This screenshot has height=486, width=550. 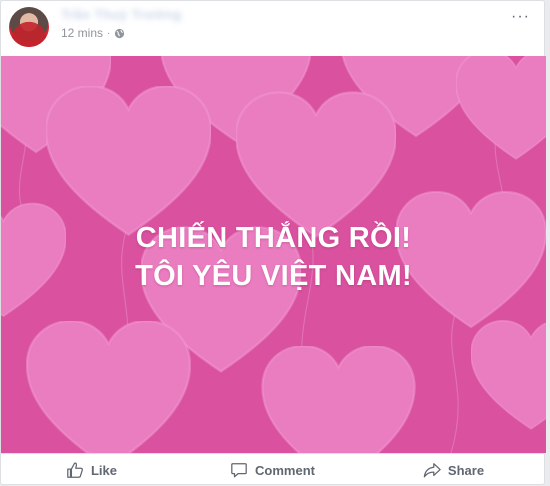 What do you see at coordinates (121, 14) in the screenshot?
I see `author-name: Trần Thuỳ Trường` at bounding box center [121, 14].